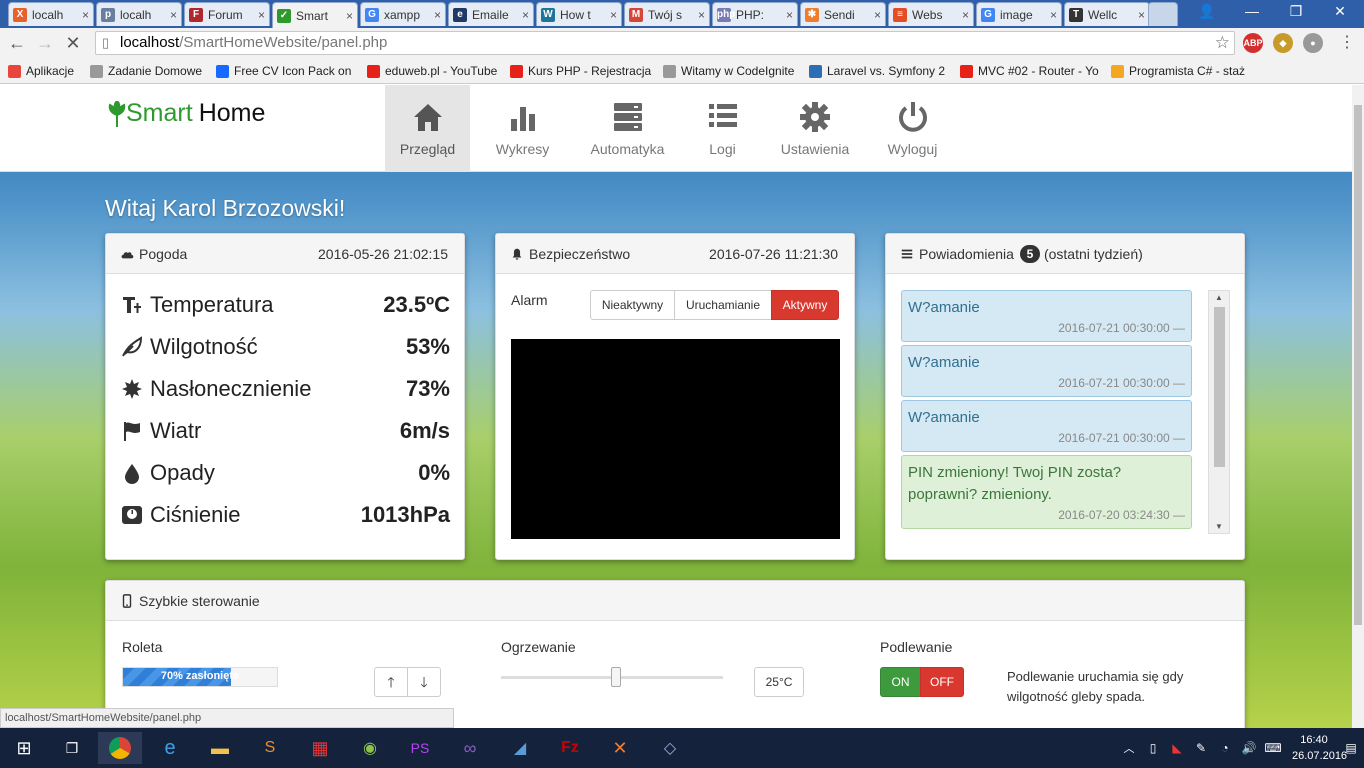 This screenshot has height=768, width=1364. What do you see at coordinates (1163, 14) in the screenshot?
I see `new-tab-button` at bounding box center [1163, 14].